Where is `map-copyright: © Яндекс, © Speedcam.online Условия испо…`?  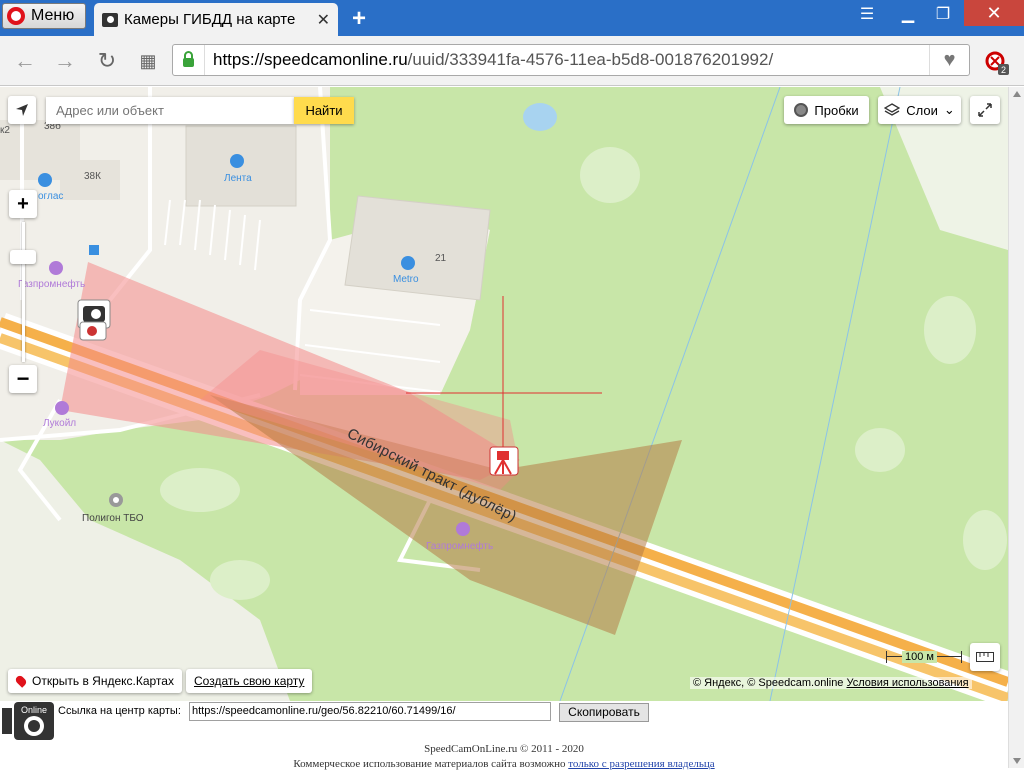
map-copyright: © Яндекс, © Speedcam.online Условия испо… is located at coordinates (831, 683).